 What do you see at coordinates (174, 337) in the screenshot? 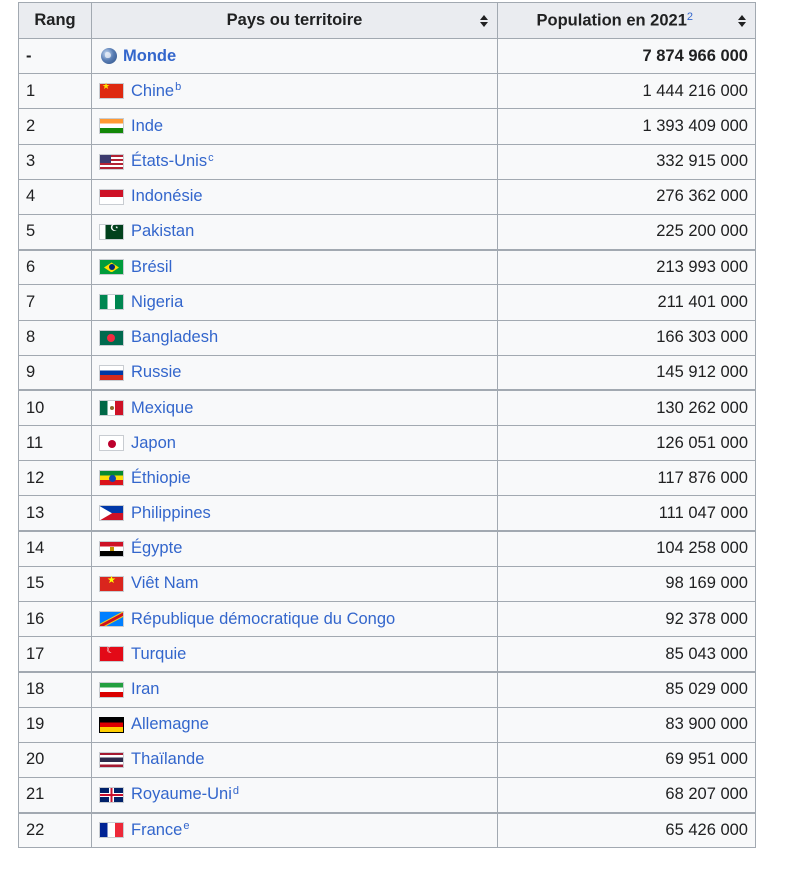
I see `country-link: Bangladesh` at bounding box center [174, 337].